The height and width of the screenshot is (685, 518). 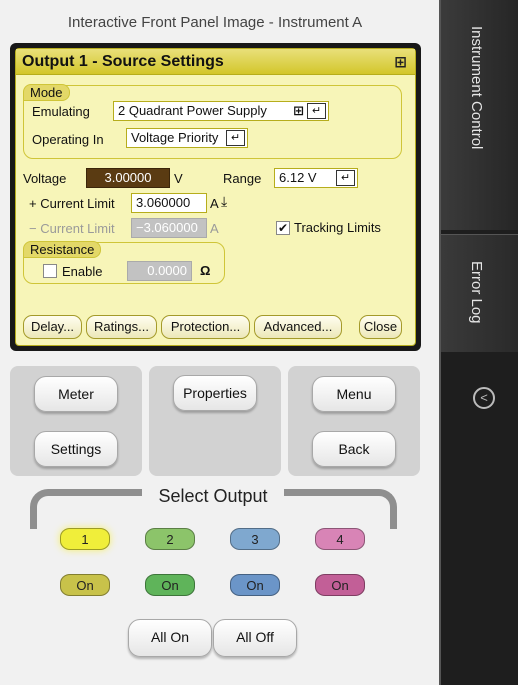 I want to click on output-2-button: 2, so click(x=170, y=539).